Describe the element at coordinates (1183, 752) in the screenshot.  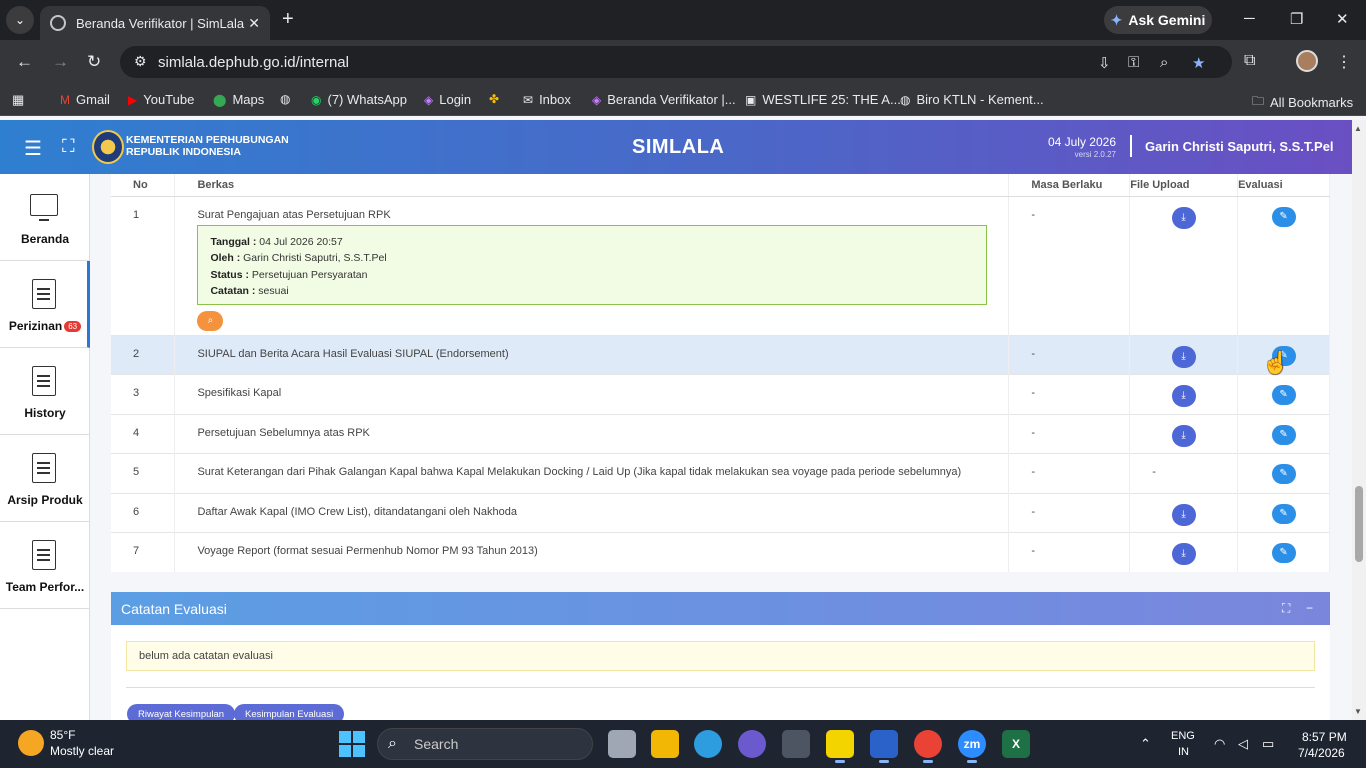
I see `input-region: IN` at that location.